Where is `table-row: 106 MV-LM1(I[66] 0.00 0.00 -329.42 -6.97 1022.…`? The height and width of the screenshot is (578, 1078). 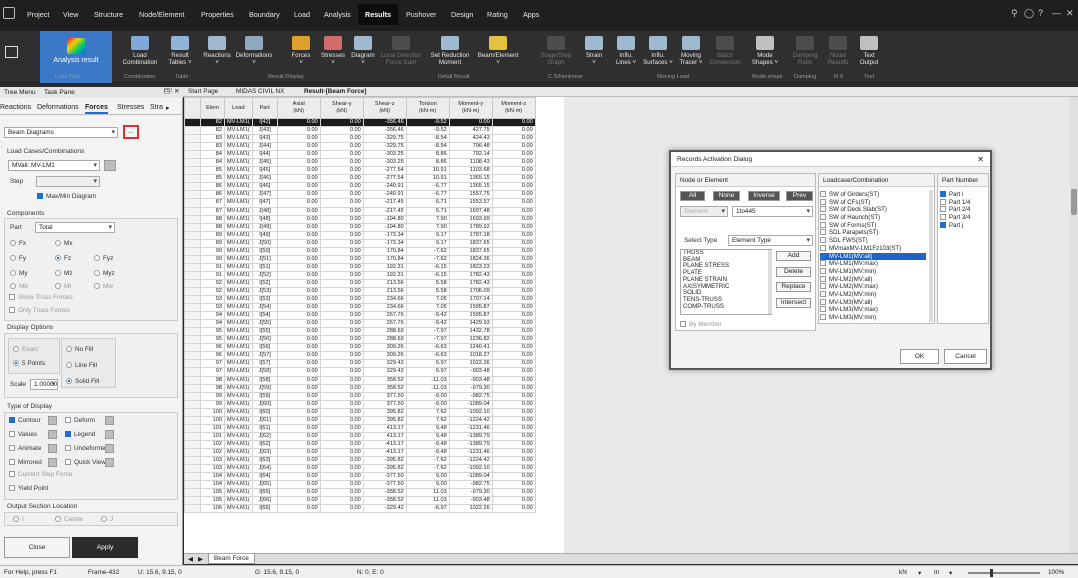 table-row: 106 MV-LM1(I[66] 0.00 0.00 -329.42 -6.97 1022.… is located at coordinates (360, 509).